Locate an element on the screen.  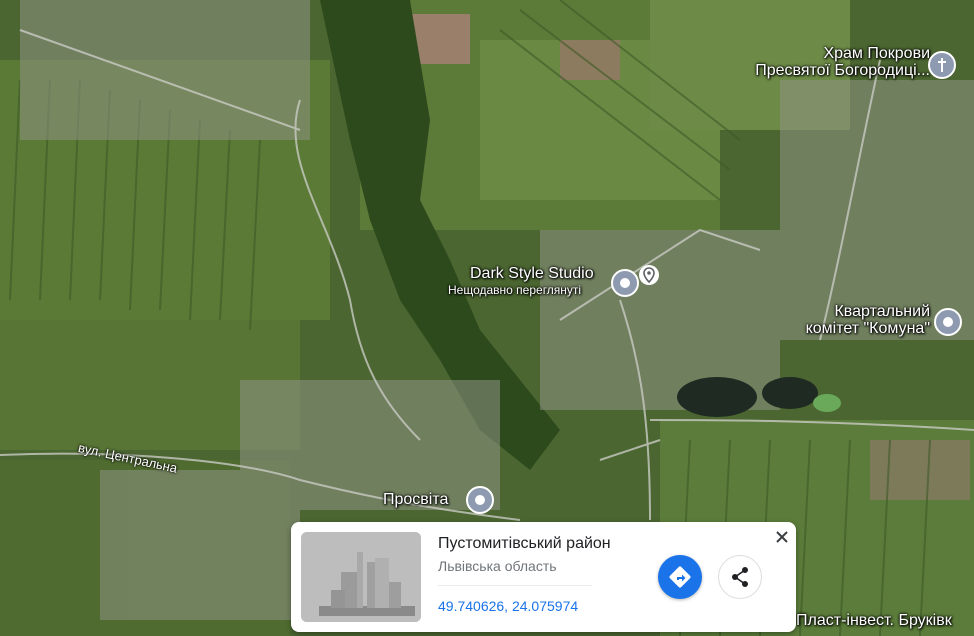
place-region: Львівська область is located at coordinates (497, 566).